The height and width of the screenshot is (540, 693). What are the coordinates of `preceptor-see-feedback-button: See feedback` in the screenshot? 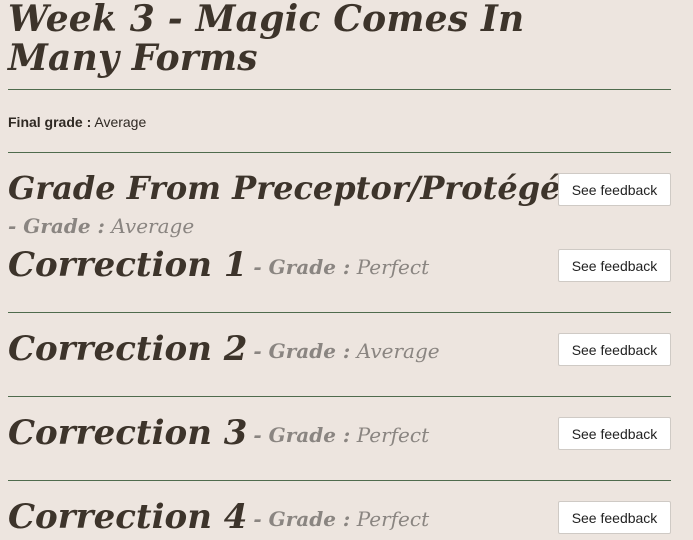 It's located at (614, 189).